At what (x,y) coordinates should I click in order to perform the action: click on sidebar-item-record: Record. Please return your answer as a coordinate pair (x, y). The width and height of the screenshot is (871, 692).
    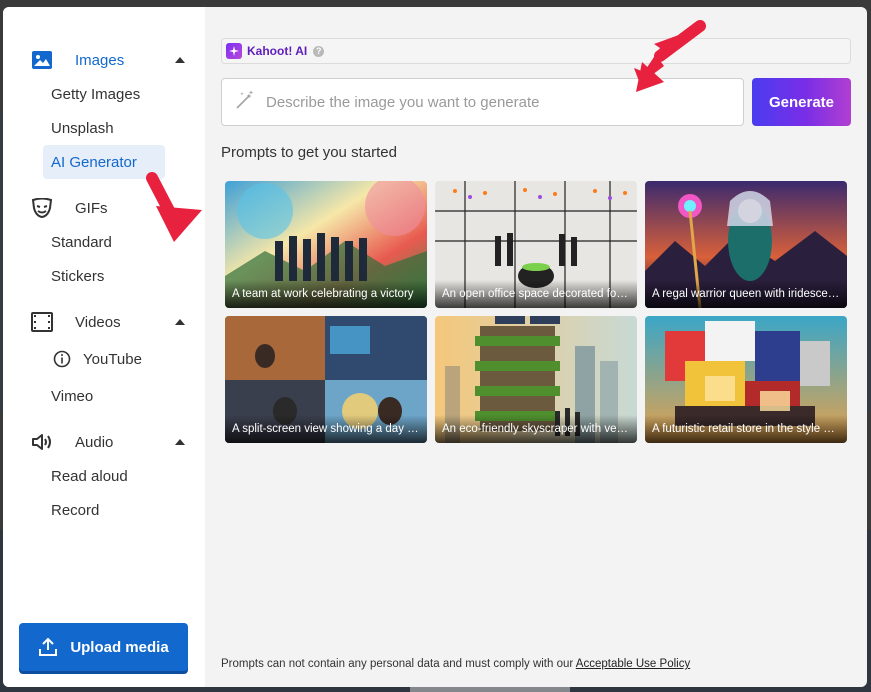
    Looking at the image, I should click on (84, 510).